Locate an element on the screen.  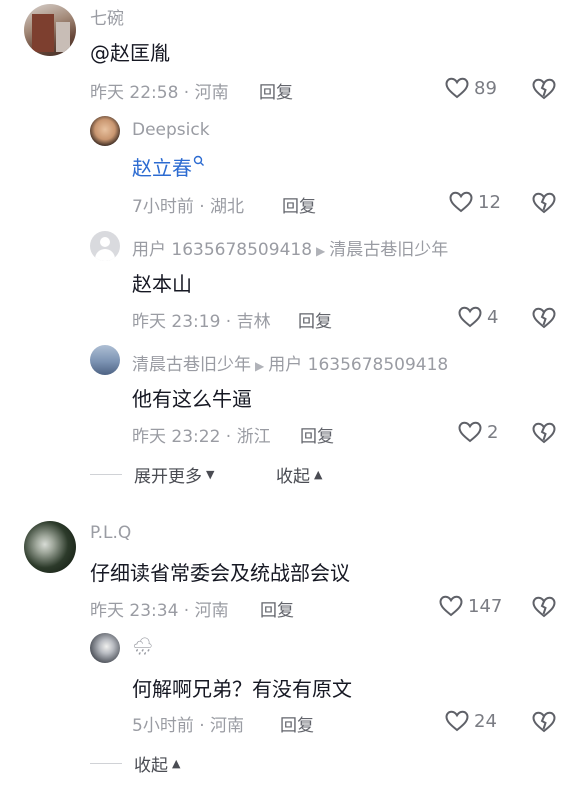
chevron-down-icon: ▼ is located at coordinates (210, 474).